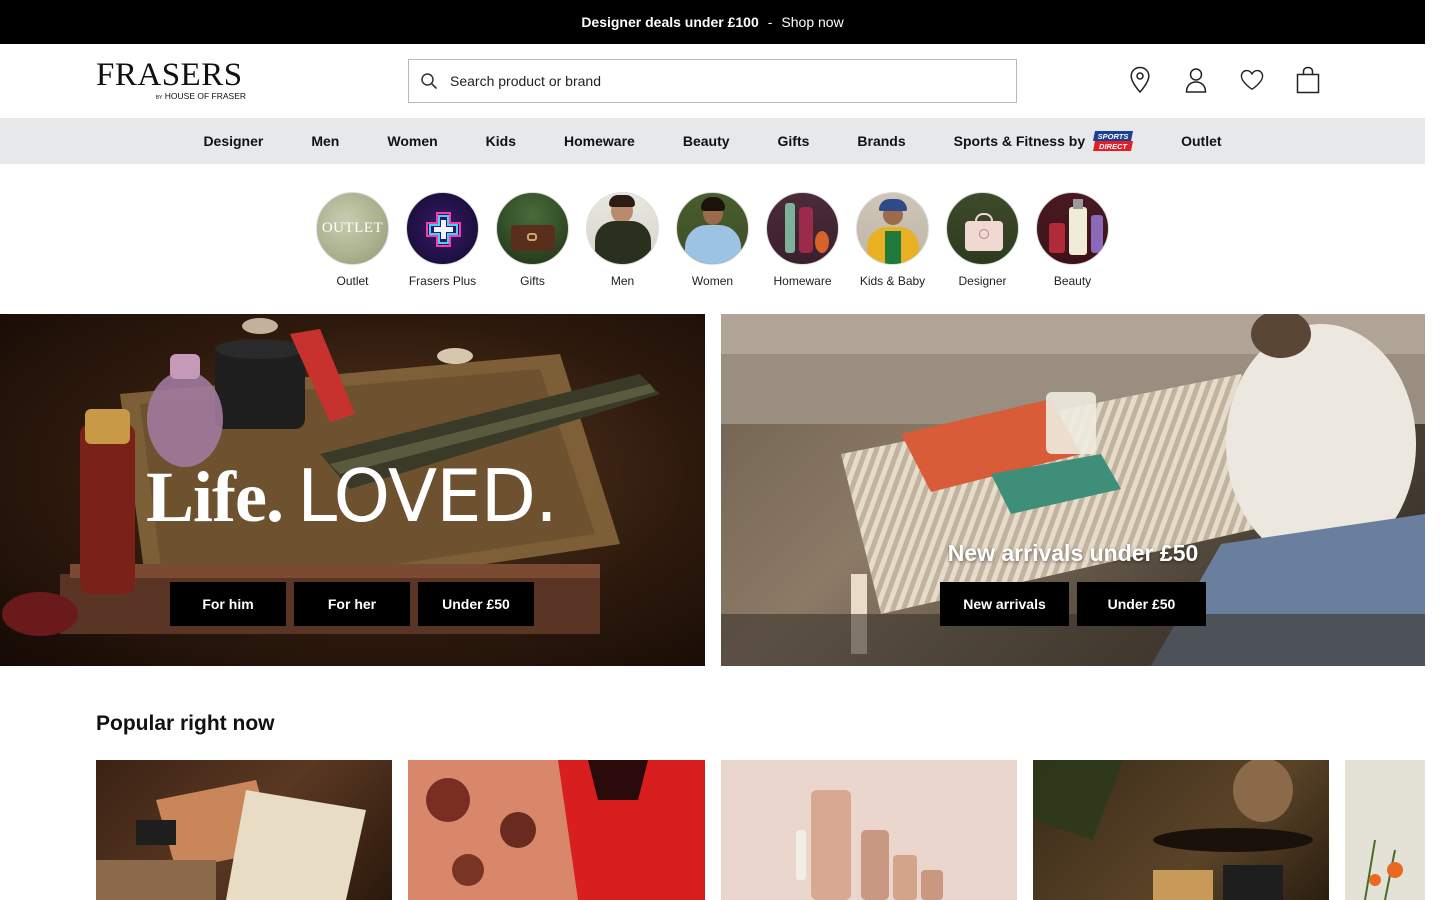 The height and width of the screenshot is (900, 1440). What do you see at coordinates (1201, 141) in the screenshot?
I see `nav-outlet: Outlet` at bounding box center [1201, 141].